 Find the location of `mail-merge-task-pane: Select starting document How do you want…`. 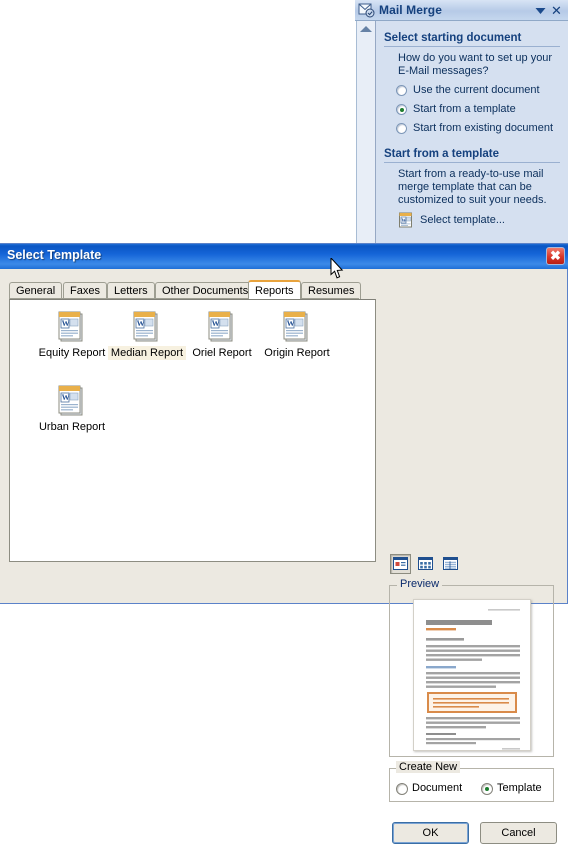

mail-merge-task-pane: Select starting document How do you want… is located at coordinates (471, 121).